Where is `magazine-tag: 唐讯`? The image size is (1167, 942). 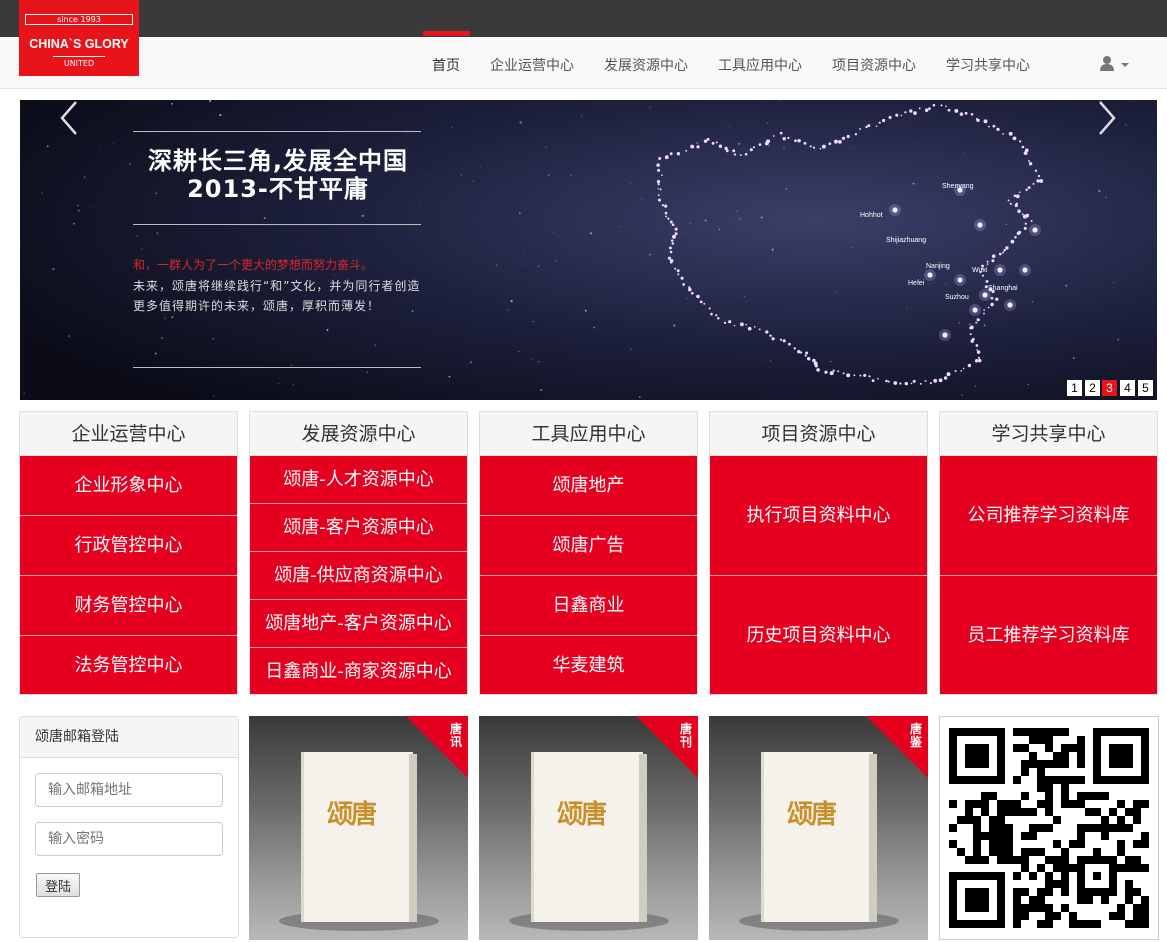
magazine-tag: 唐讯 is located at coordinates (455, 735).